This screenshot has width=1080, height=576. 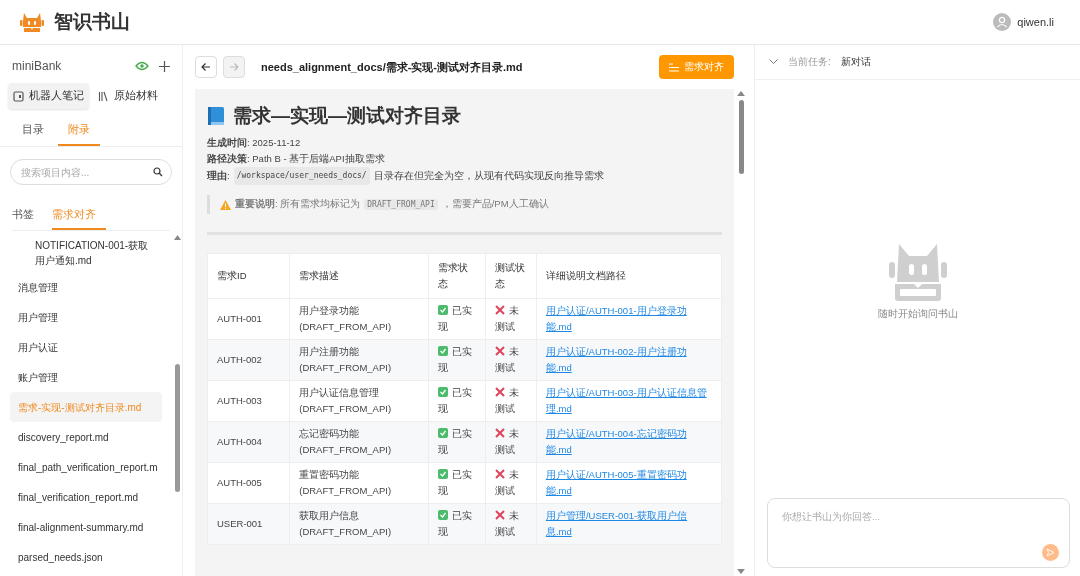 What do you see at coordinates (809, 62) in the screenshot?
I see `task-label: 当前任务:` at bounding box center [809, 62].